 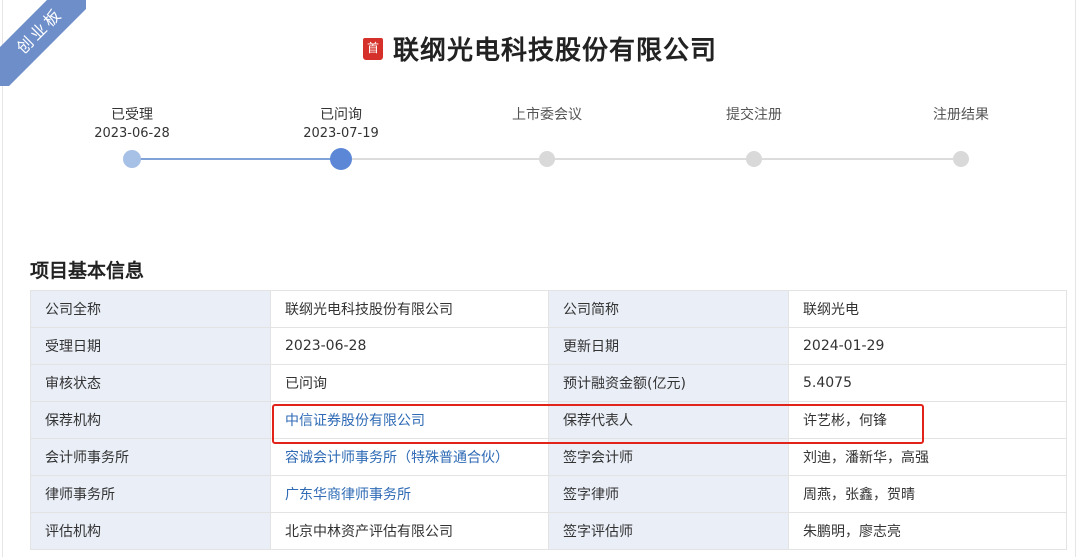 What do you see at coordinates (668, 531) in the screenshot?
I see `field-label: 签字评估师` at bounding box center [668, 531].